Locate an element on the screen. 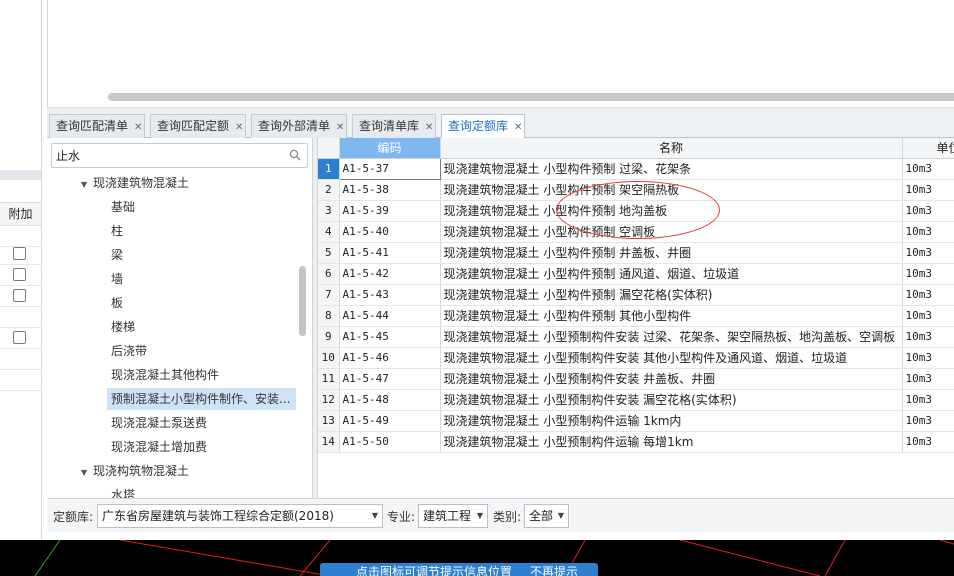 This screenshot has height=576, width=954. code-cell: A1-5-37 is located at coordinates (389, 168).